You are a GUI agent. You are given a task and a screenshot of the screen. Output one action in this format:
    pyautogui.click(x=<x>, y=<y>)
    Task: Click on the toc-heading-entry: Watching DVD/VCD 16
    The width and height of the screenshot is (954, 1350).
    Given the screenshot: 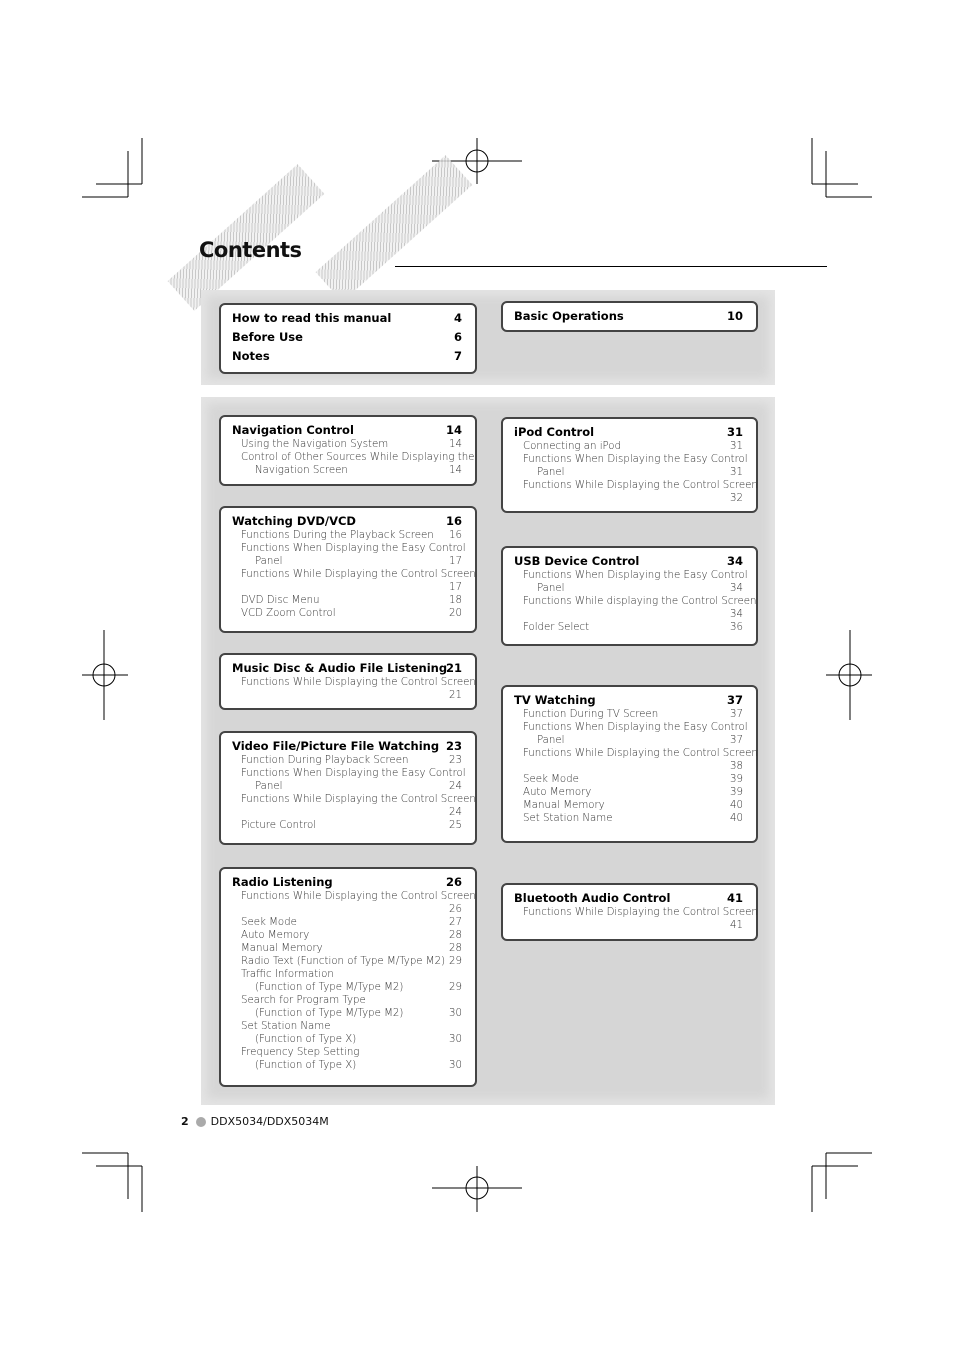 What is the action you would take?
    pyautogui.click(x=347, y=521)
    